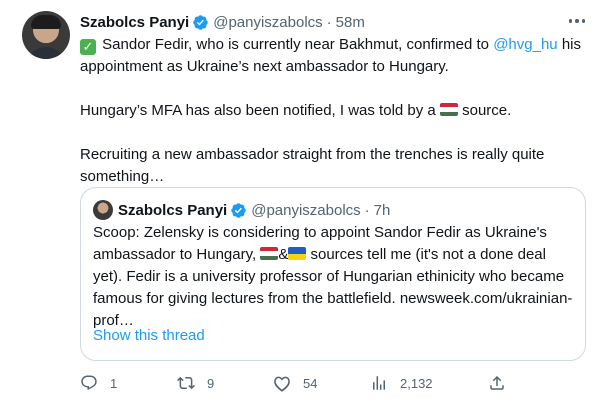 This screenshot has height=413, width=599. I want to click on views-button: 2,132, so click(401, 383).